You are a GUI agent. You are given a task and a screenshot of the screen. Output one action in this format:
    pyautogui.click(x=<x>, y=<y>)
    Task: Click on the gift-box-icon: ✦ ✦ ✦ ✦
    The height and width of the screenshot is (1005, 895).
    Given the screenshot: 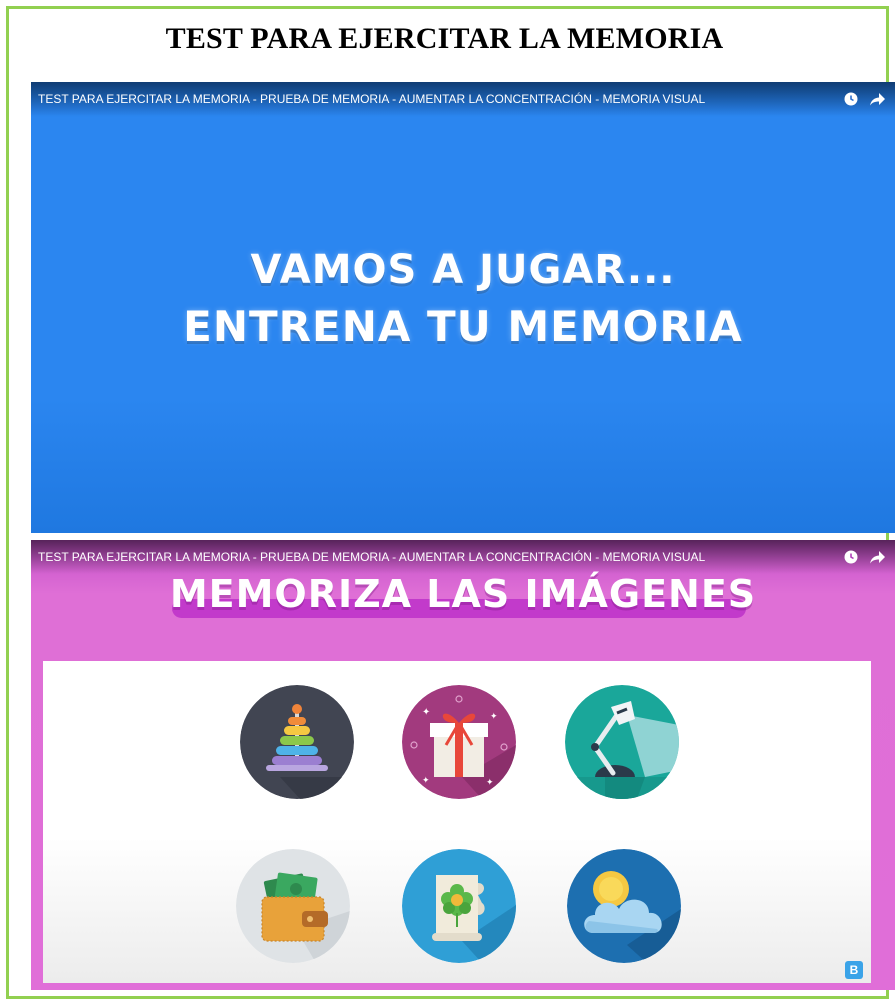 What is the action you would take?
    pyautogui.click(x=459, y=742)
    